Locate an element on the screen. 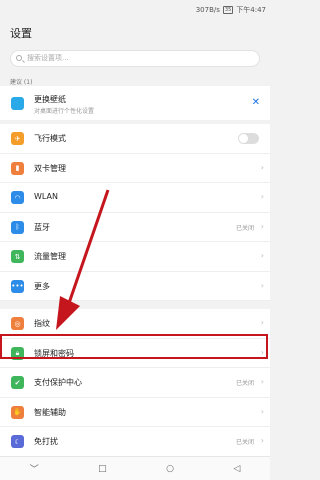 The image size is (320, 480). home-icon: ○ is located at coordinates (170, 469).